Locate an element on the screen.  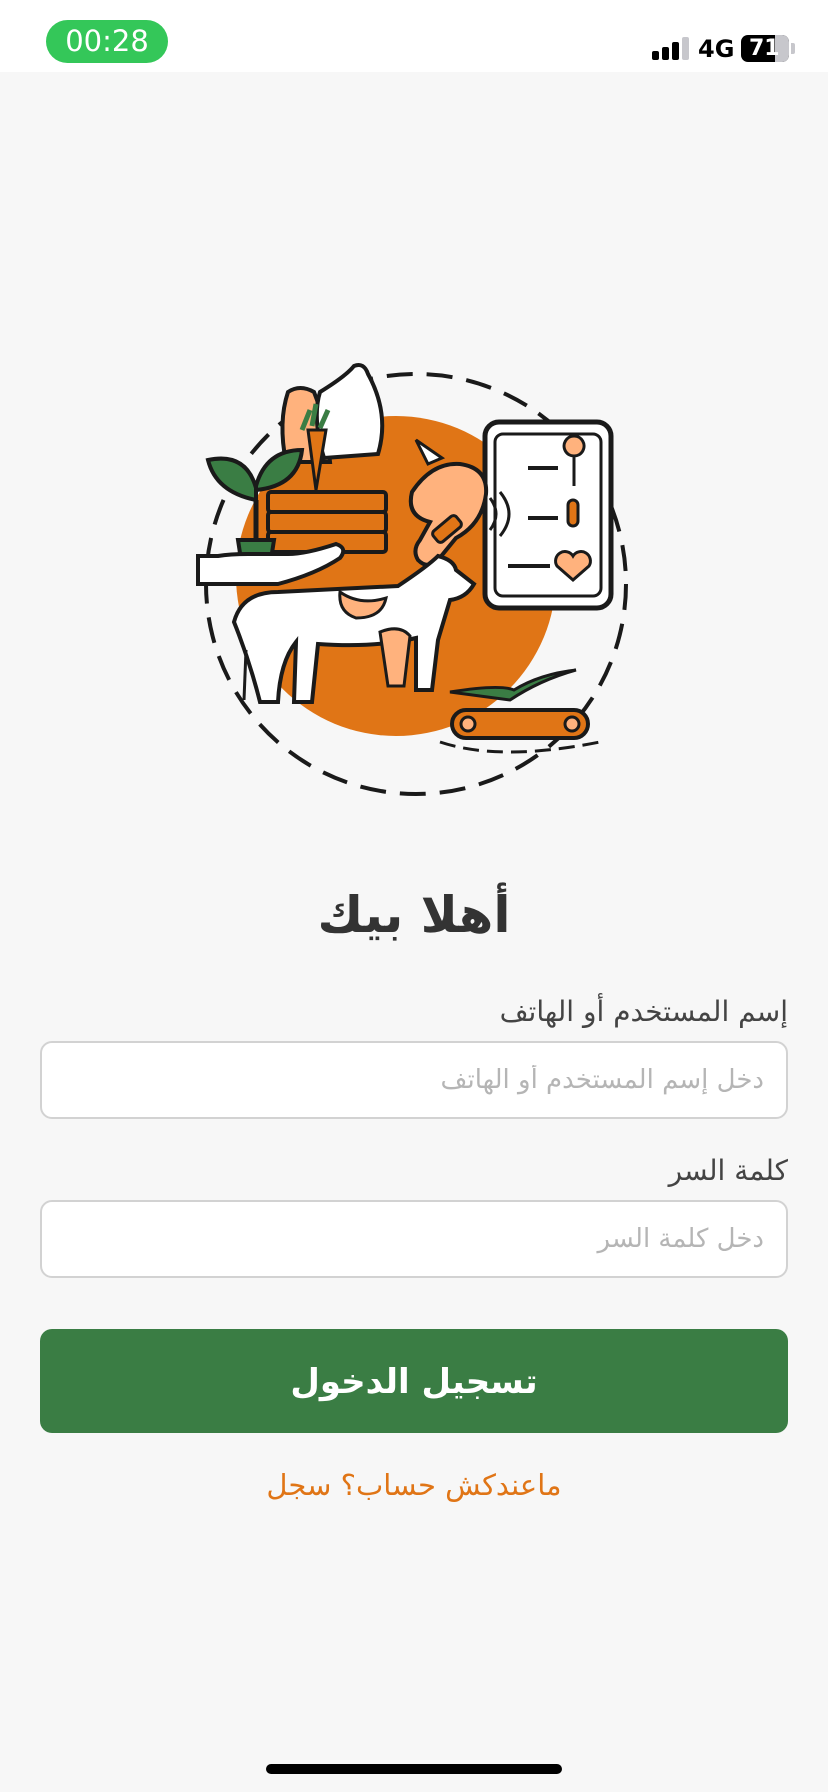
status-bar: 00:28 4G 71 is located at coordinates (414, 36).